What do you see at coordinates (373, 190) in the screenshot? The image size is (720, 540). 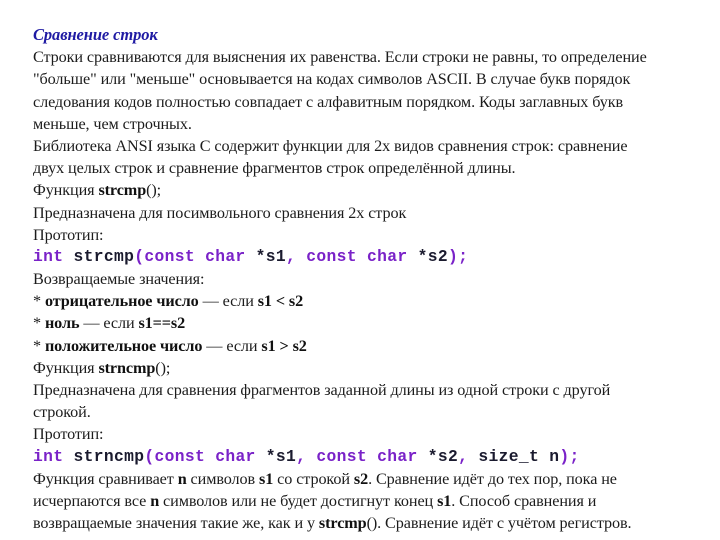 I see `strcmp-heading: Функция strcmp();` at bounding box center [373, 190].